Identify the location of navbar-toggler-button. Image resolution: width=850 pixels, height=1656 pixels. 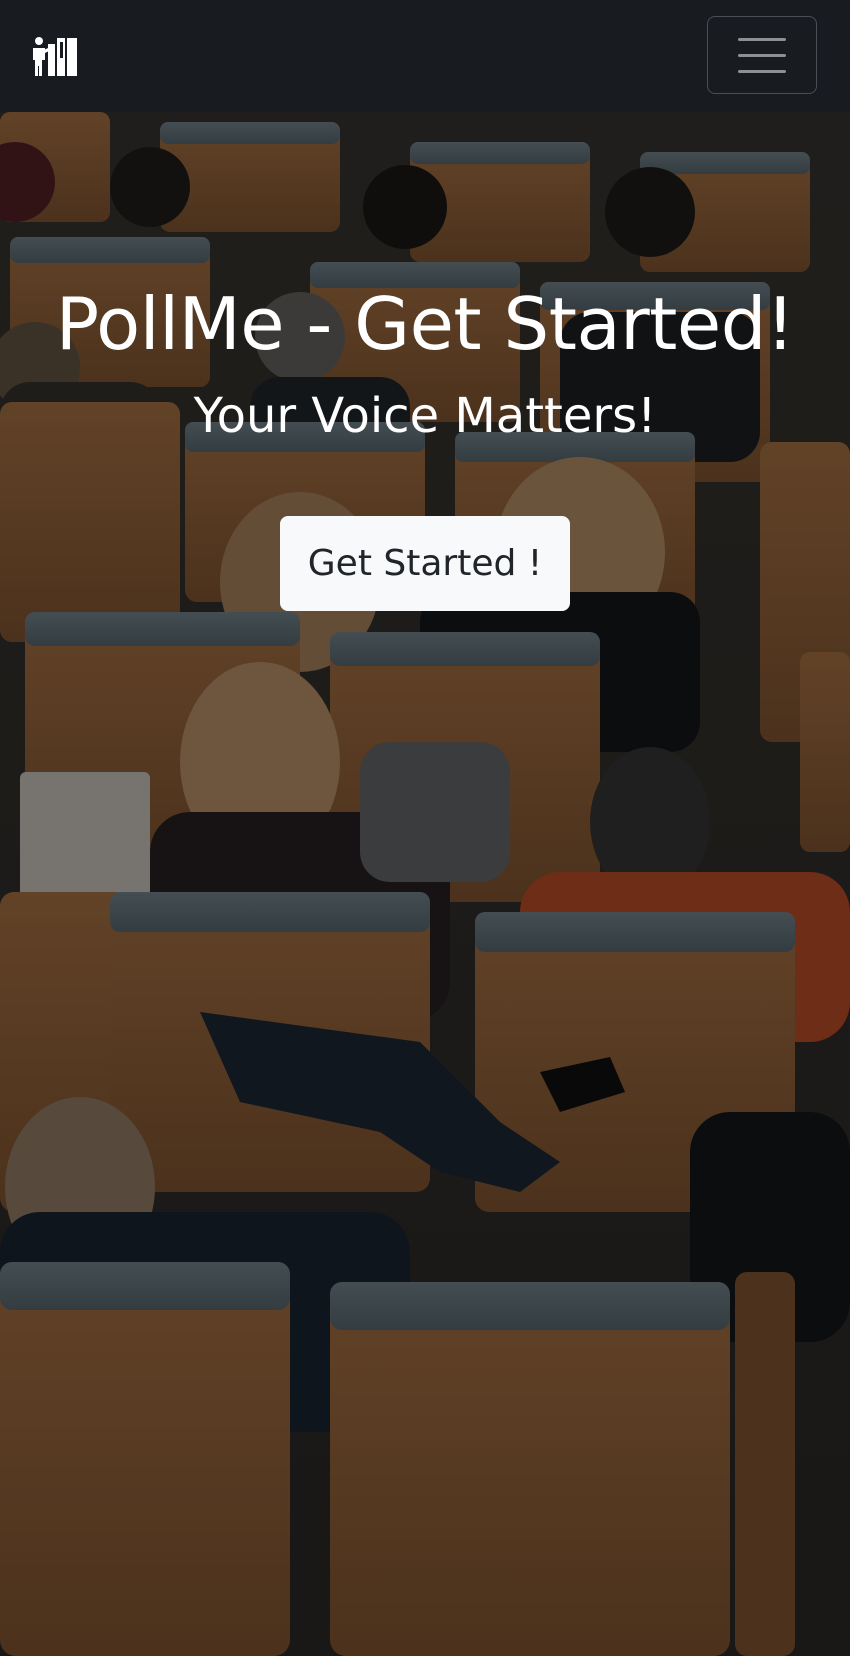
(762, 55).